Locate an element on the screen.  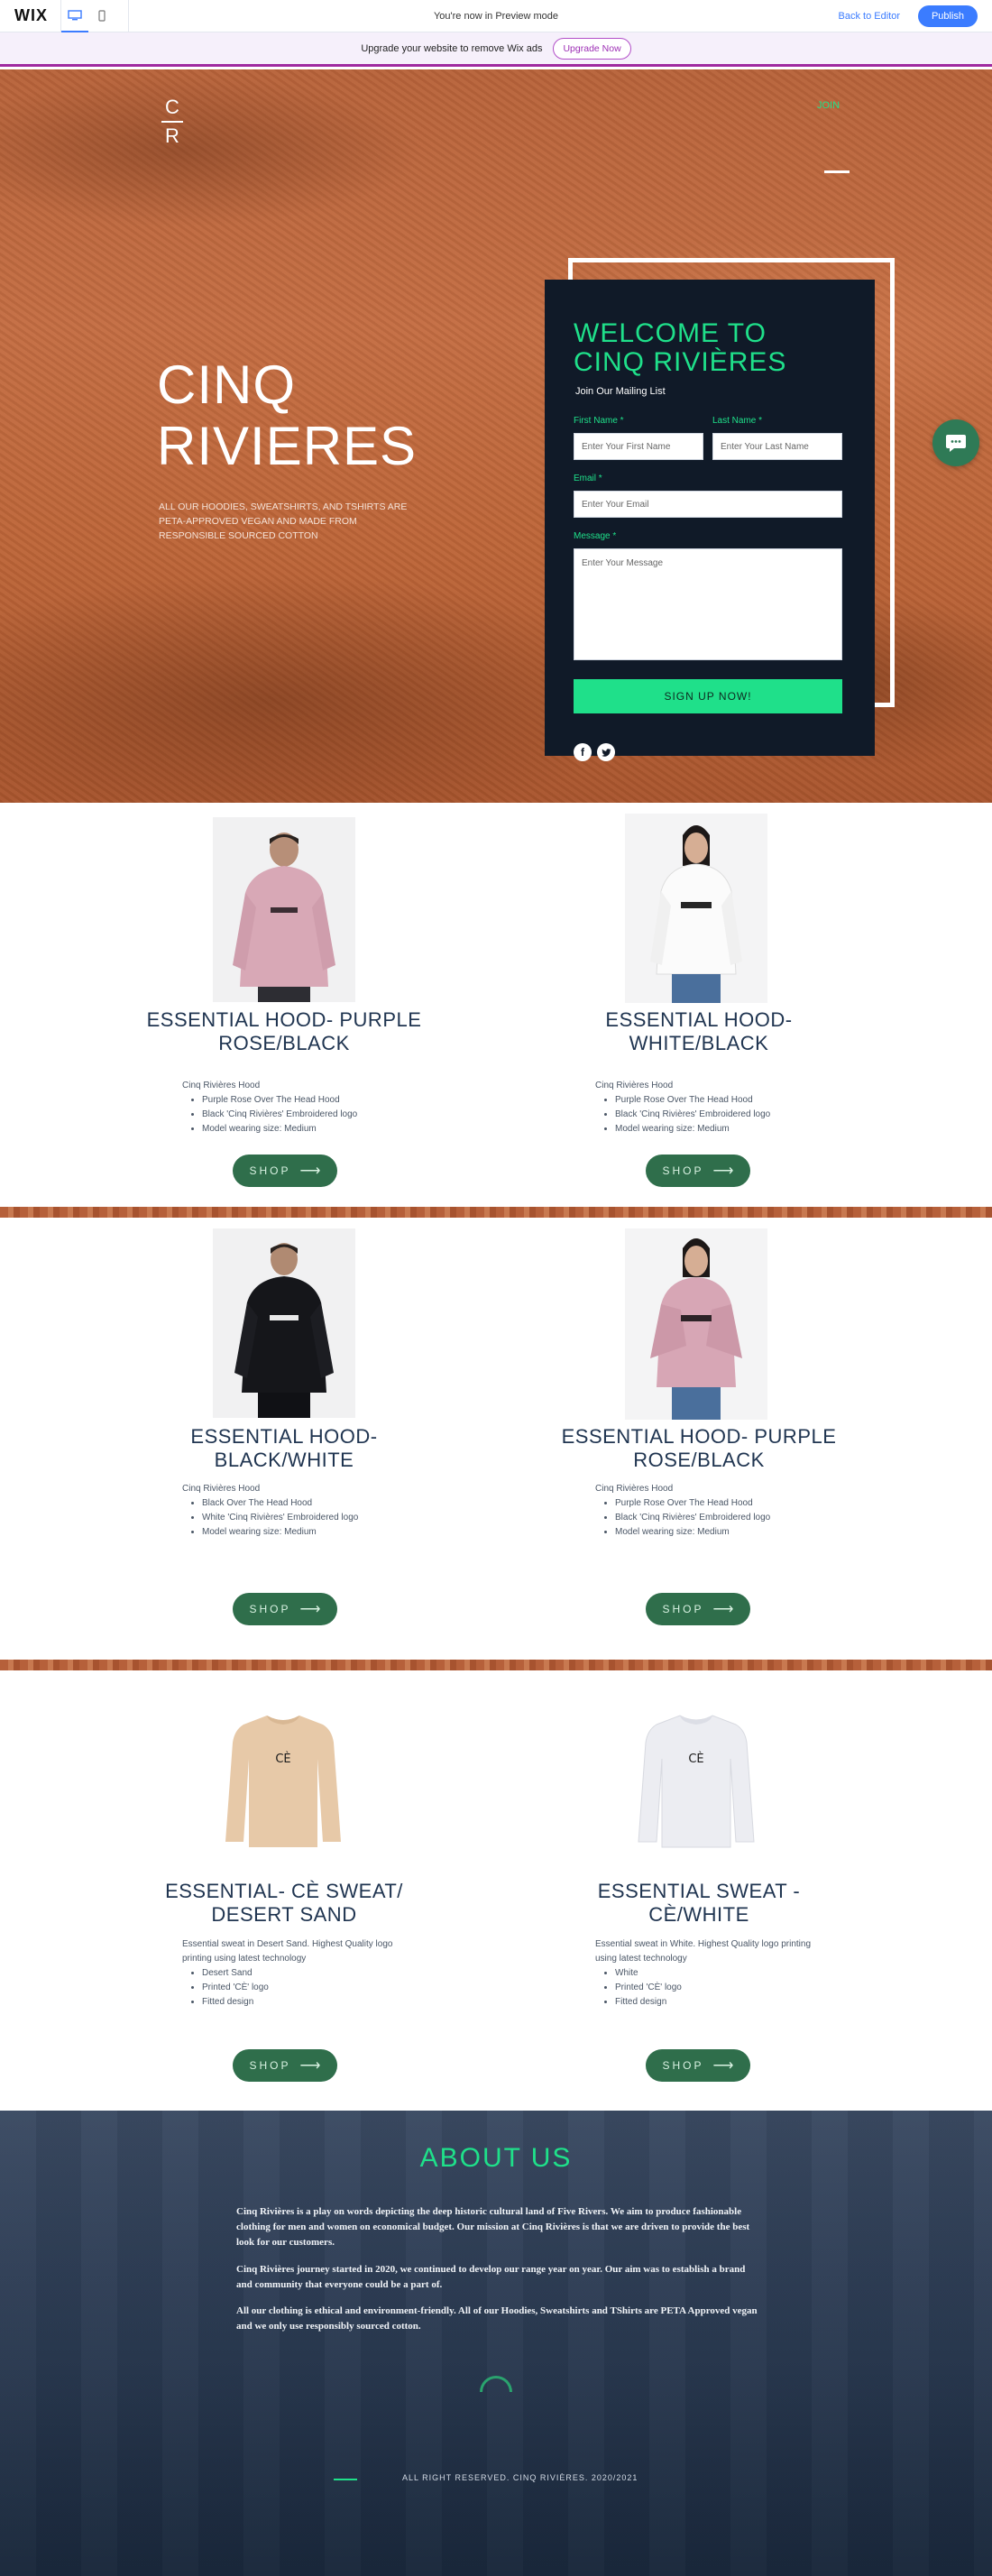
upgrade-now-button: Upgrade Now is located at coordinates (592, 48).